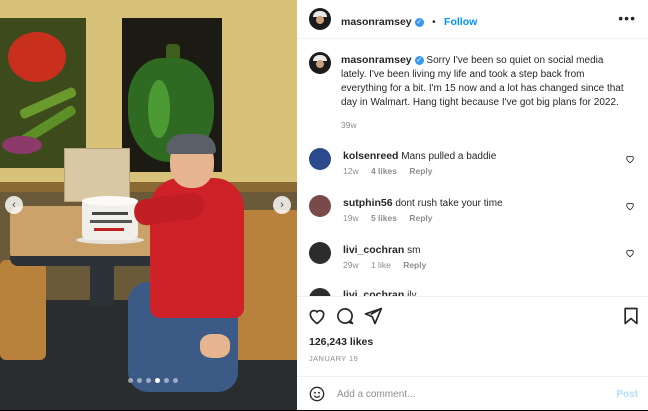  What do you see at coordinates (97, 175) in the screenshot?
I see `photo-cake-box` at bounding box center [97, 175].